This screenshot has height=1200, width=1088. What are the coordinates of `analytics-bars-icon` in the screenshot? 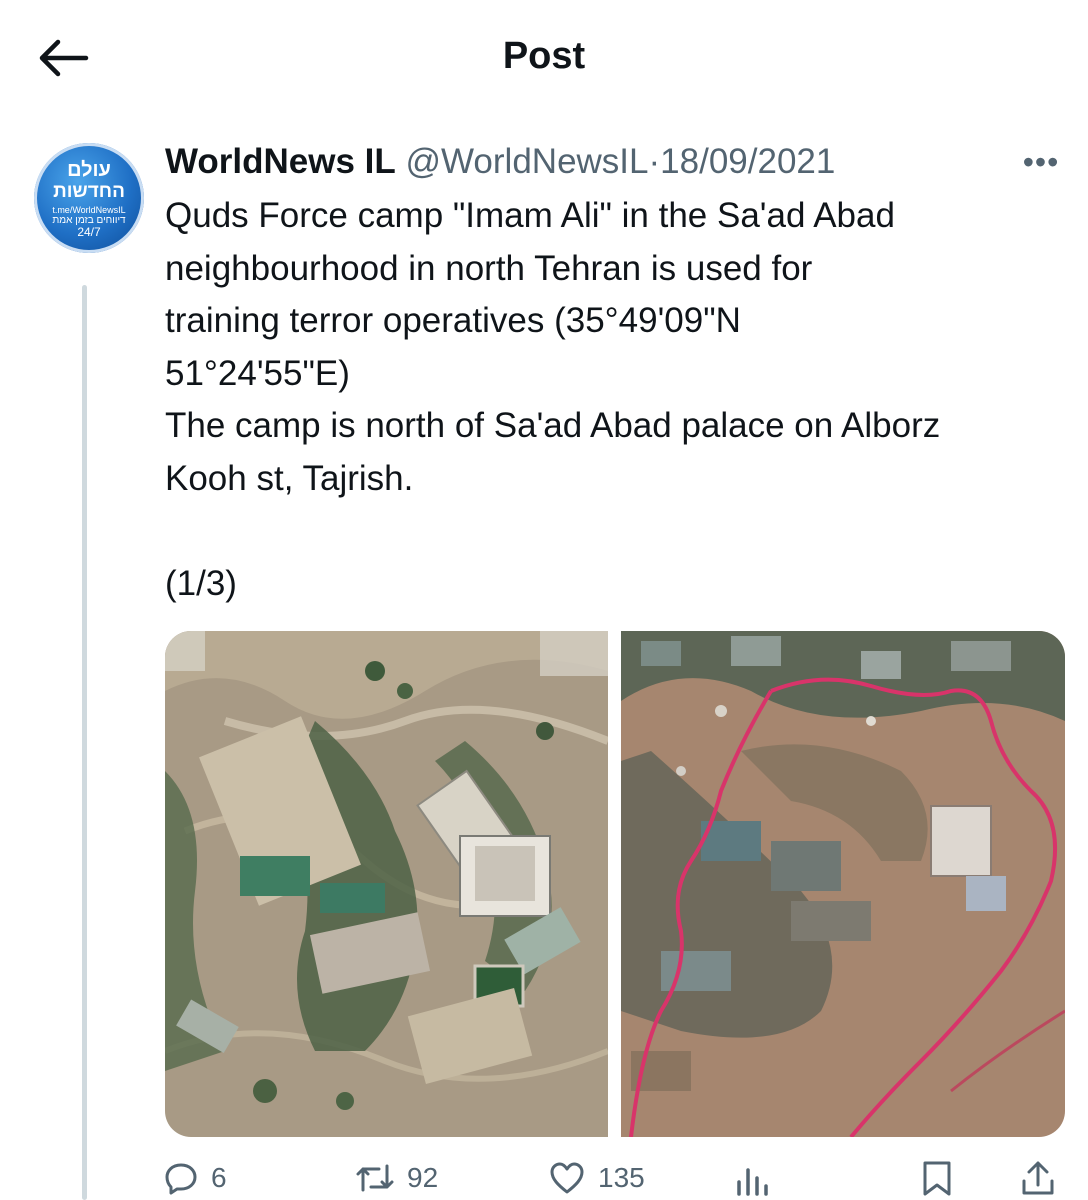 It's located at (752, 1182).